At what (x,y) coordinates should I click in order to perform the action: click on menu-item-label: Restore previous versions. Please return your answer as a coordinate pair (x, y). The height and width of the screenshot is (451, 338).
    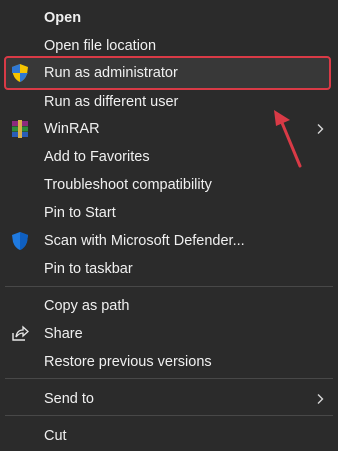
    Looking at the image, I should click on (128, 362).